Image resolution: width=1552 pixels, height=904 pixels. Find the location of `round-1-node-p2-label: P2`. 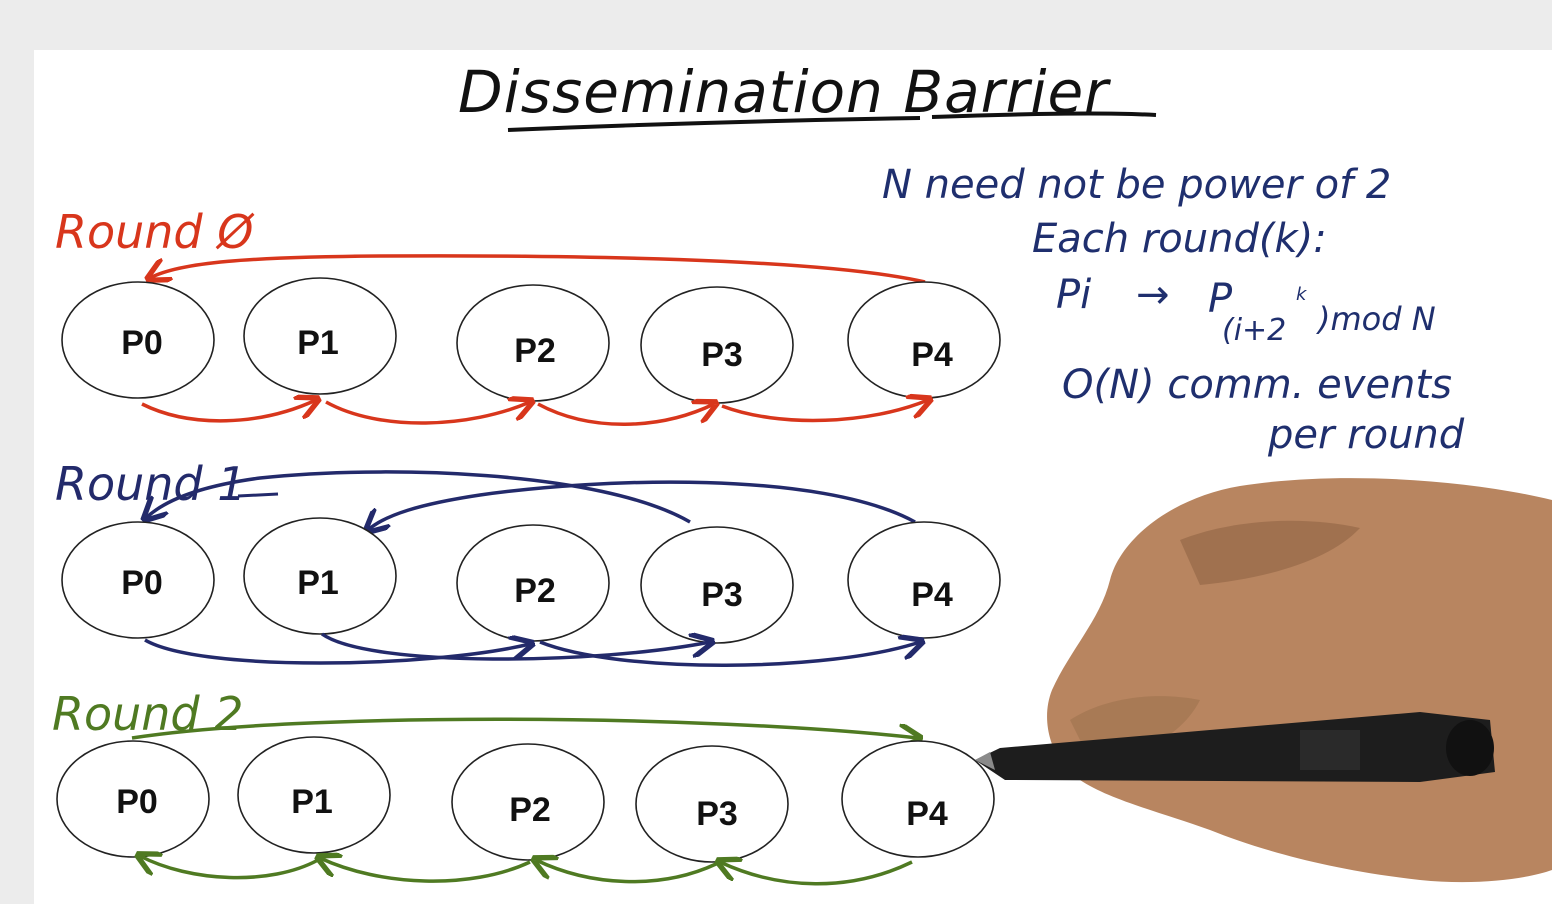

round-1-node-p2-label: P2 is located at coordinates (535, 591).